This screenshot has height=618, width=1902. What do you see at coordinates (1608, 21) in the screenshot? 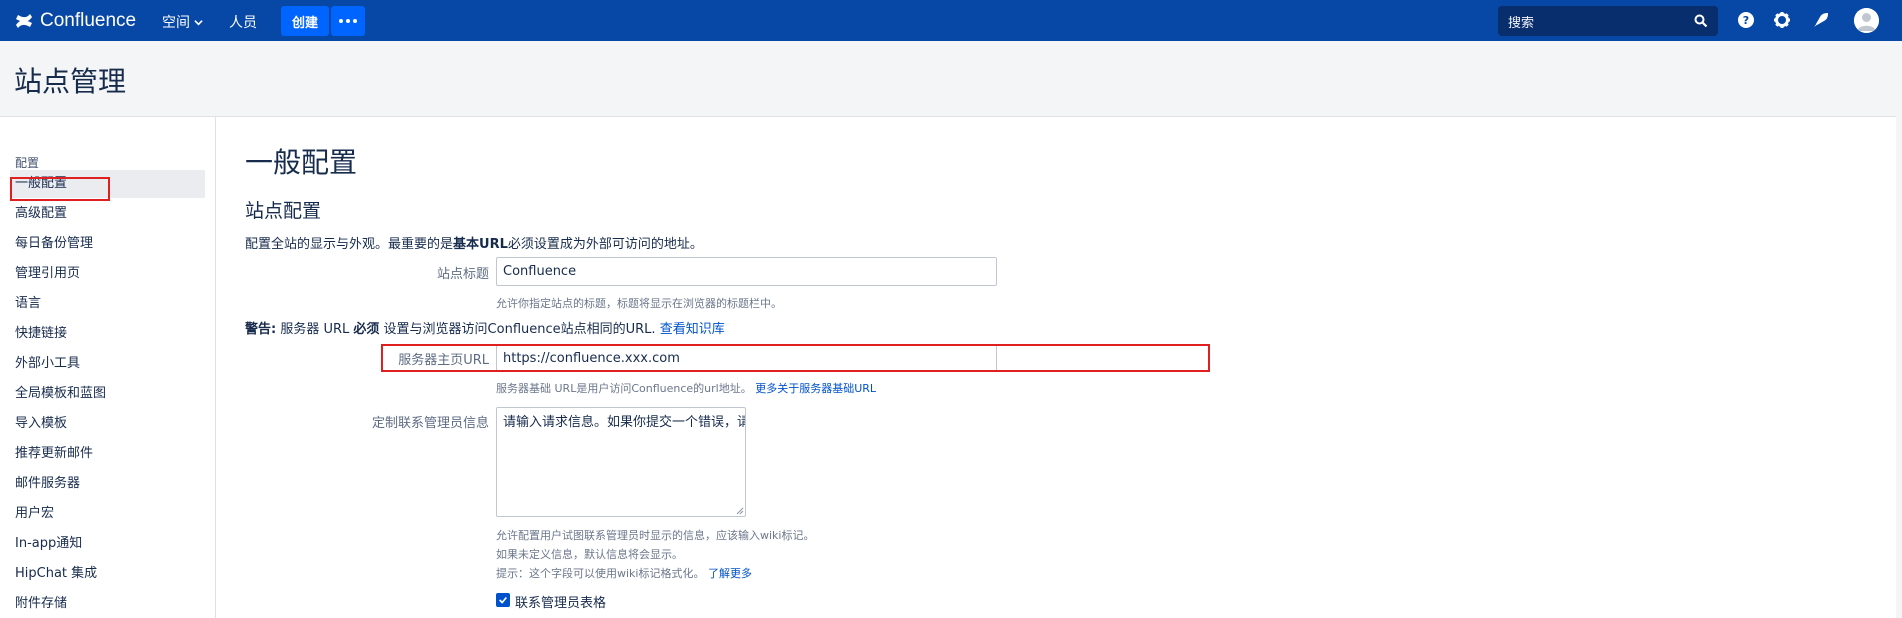
I see `search-input: 搜索` at bounding box center [1608, 21].